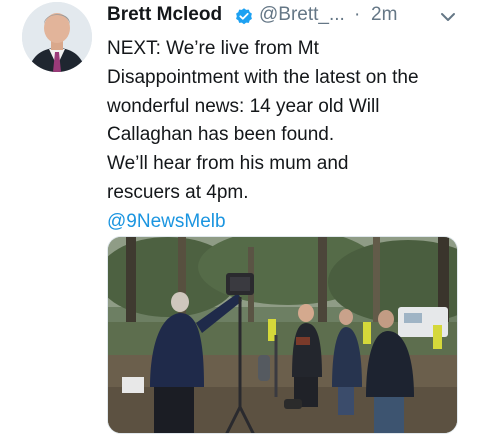 The image size is (480, 440). Describe the element at coordinates (213, 48) in the screenshot. I see `tweet-text-line: NEXT: We’re live from Mt` at that location.